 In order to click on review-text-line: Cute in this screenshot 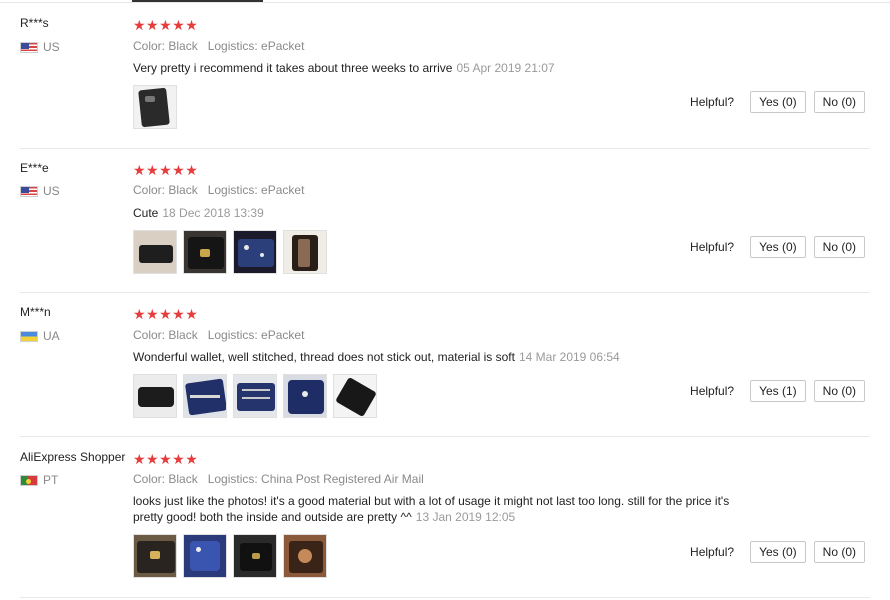, I will do `click(146, 213)`.